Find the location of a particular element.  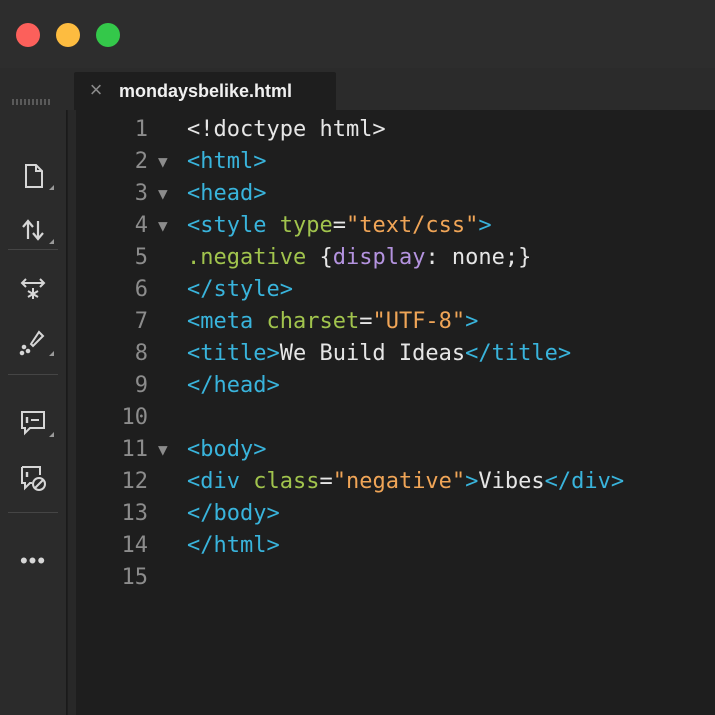

close-icon: × is located at coordinates (96, 90).